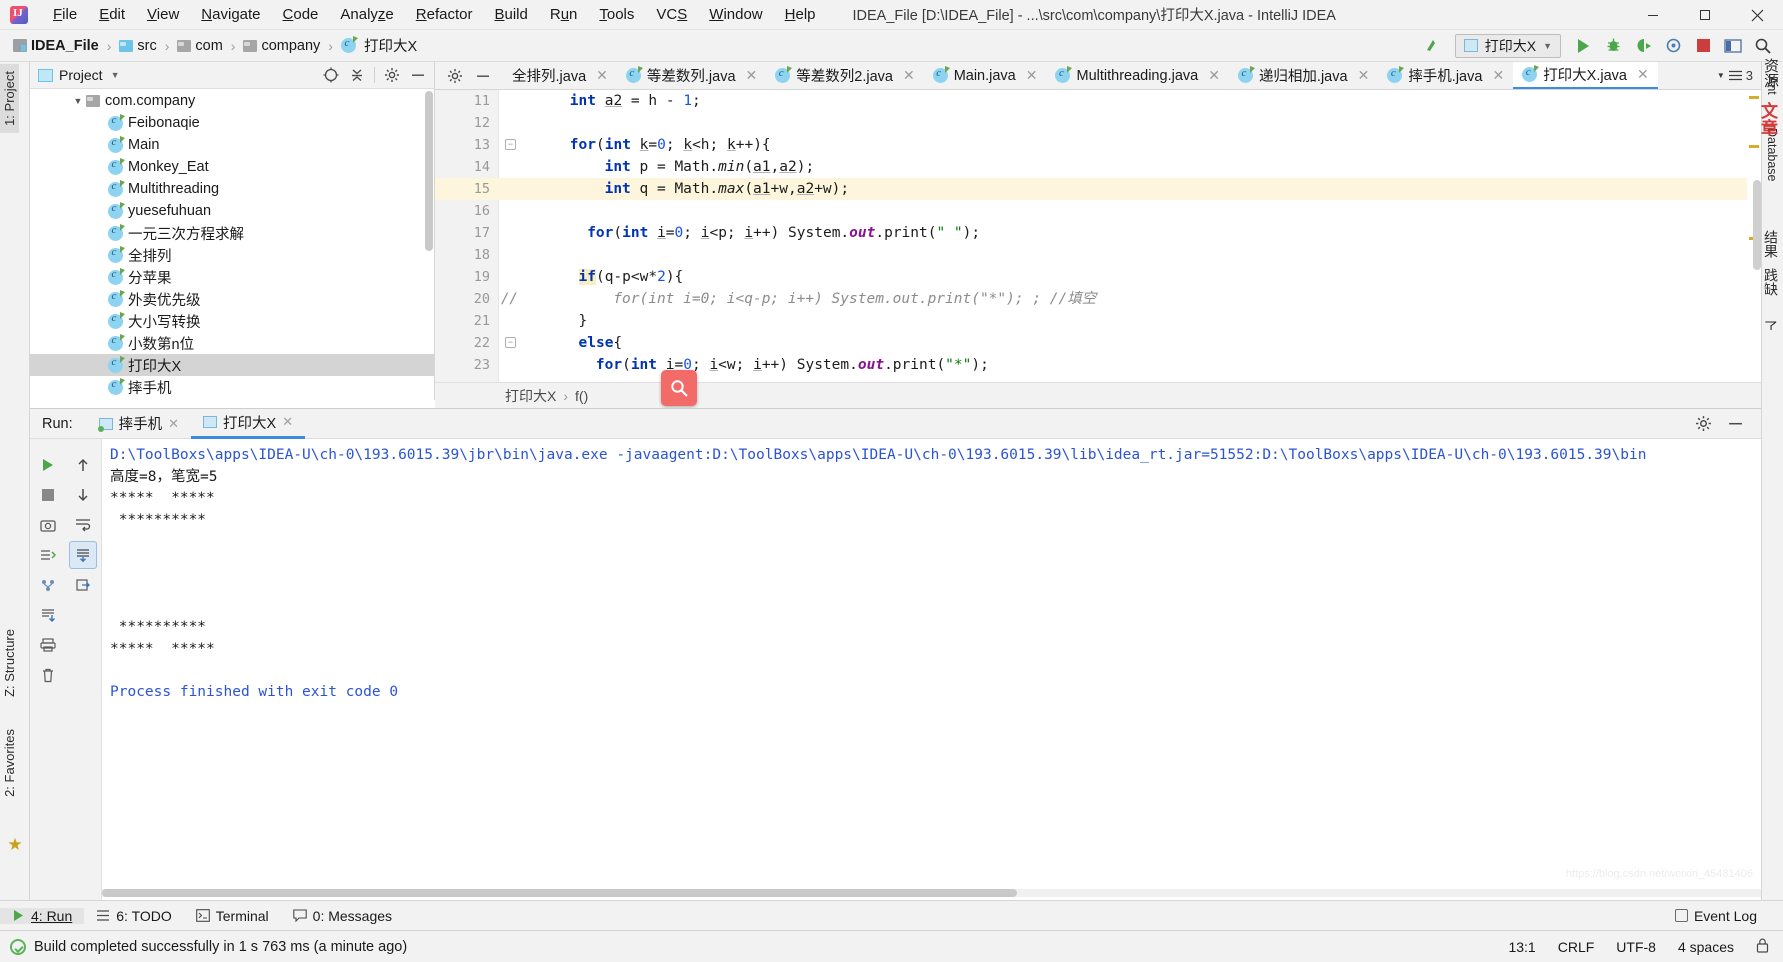 Image resolution: width=1783 pixels, height=962 pixels. Describe the element at coordinates (232, 189) in the screenshot. I see `tree-node: Multithreading` at that location.